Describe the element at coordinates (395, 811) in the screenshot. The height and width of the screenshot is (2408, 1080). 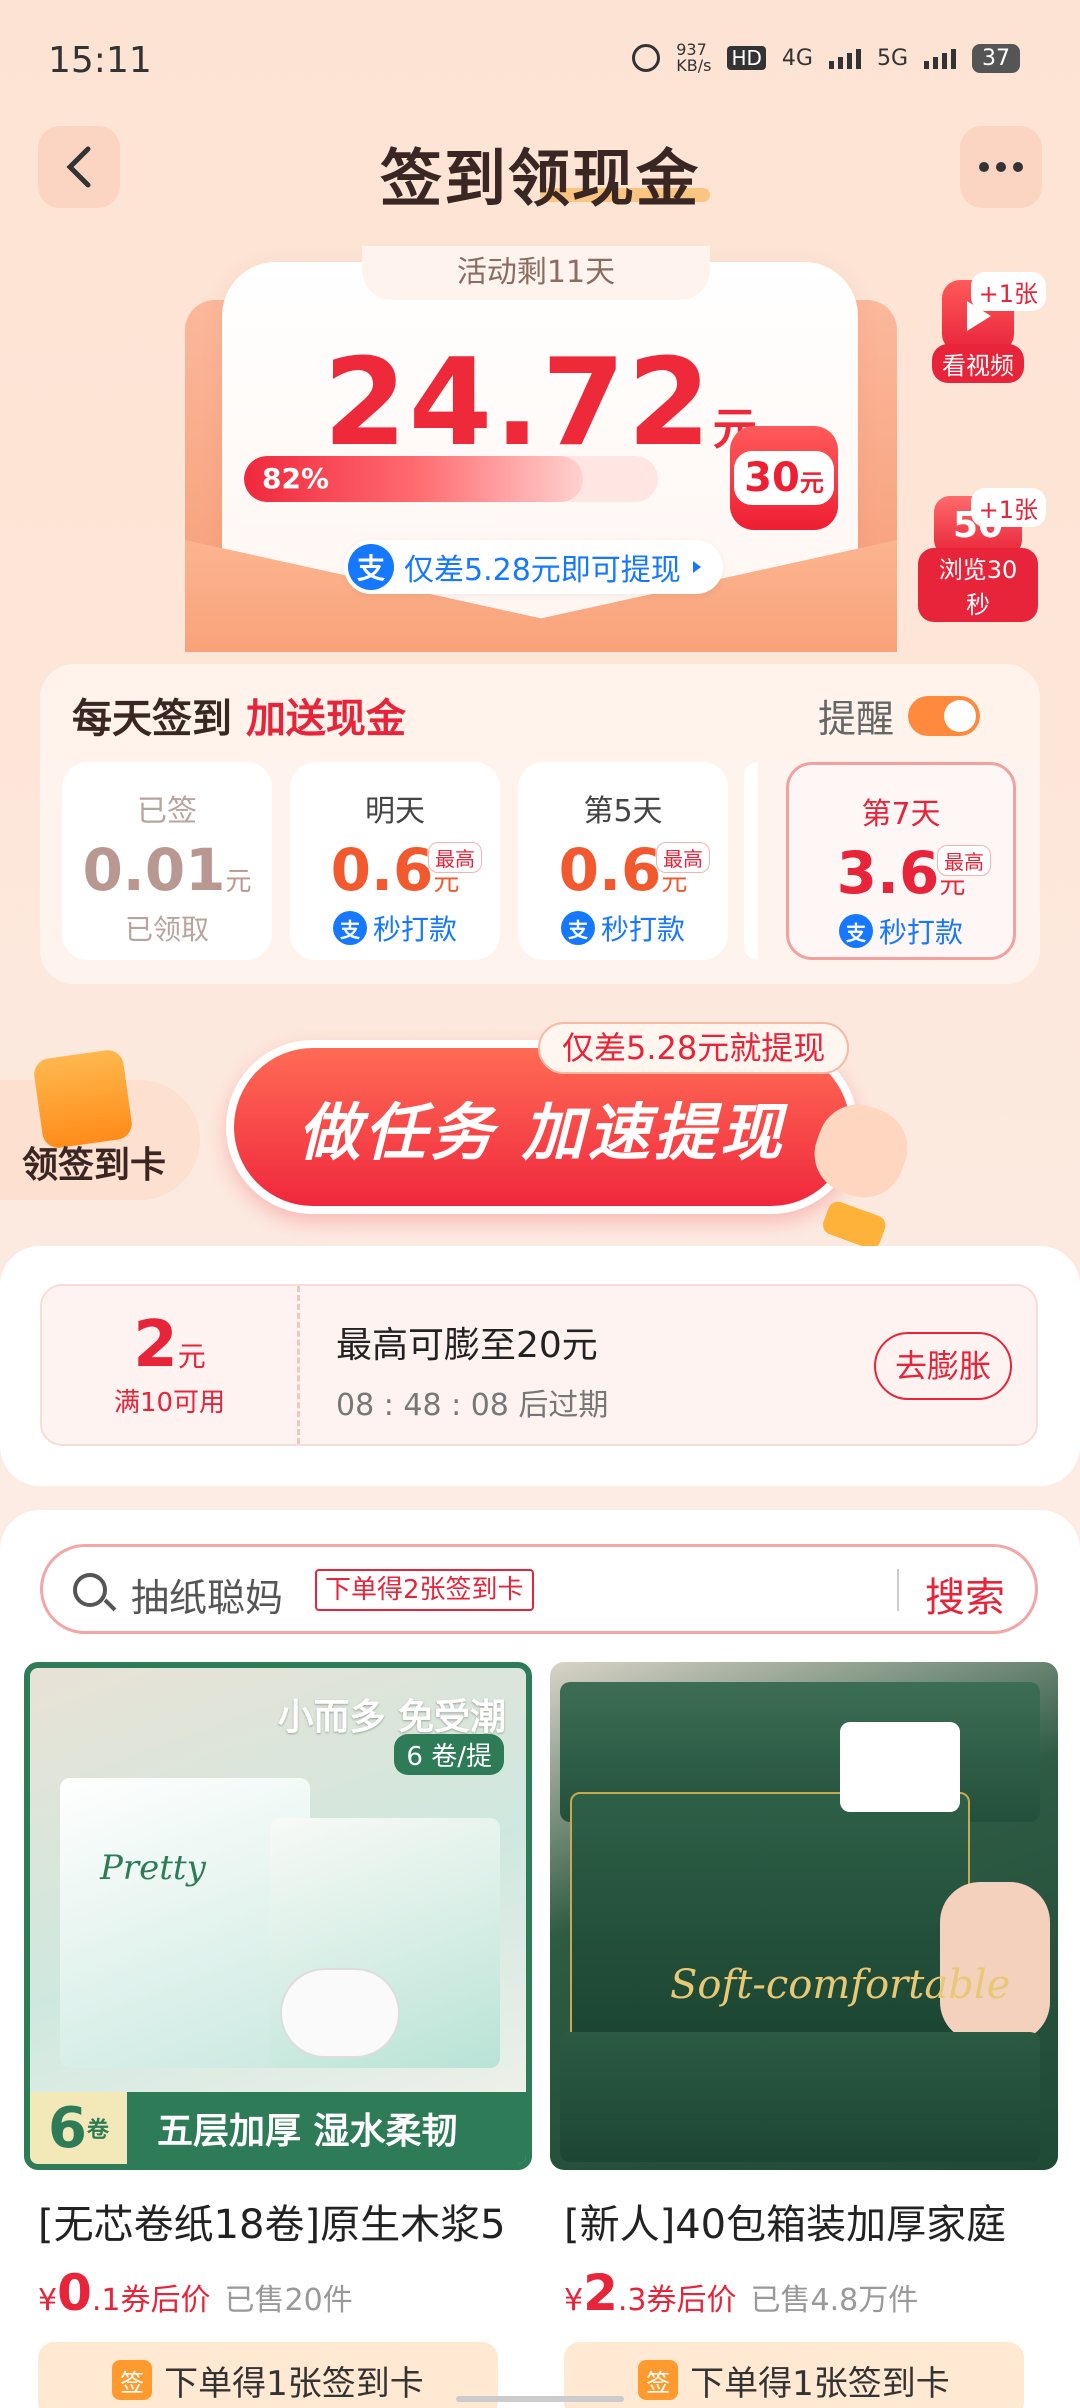
I see `day-label: 明天` at that location.